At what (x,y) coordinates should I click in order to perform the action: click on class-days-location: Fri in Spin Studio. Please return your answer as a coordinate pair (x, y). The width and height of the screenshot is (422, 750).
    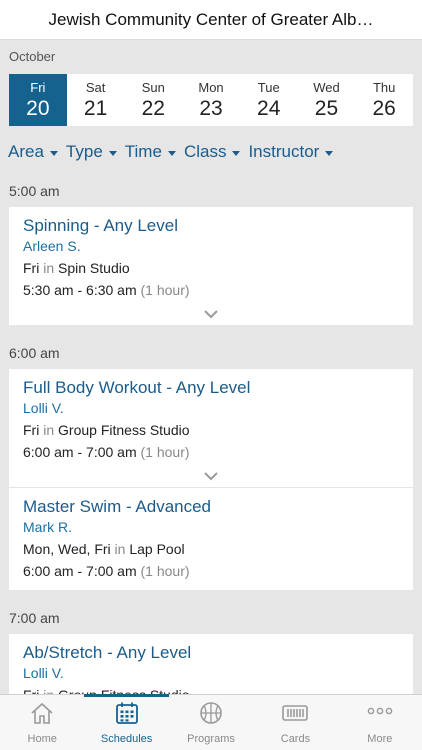
    Looking at the image, I should click on (211, 268).